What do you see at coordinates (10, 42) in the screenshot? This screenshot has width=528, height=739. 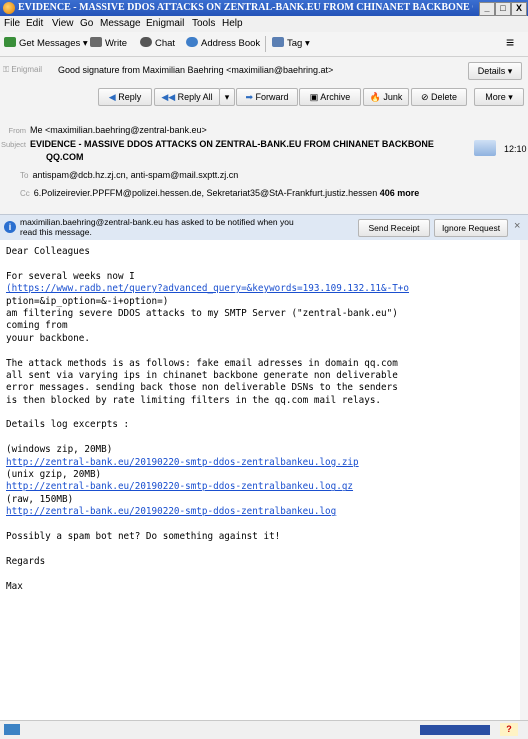 I see `download-icon` at bounding box center [10, 42].